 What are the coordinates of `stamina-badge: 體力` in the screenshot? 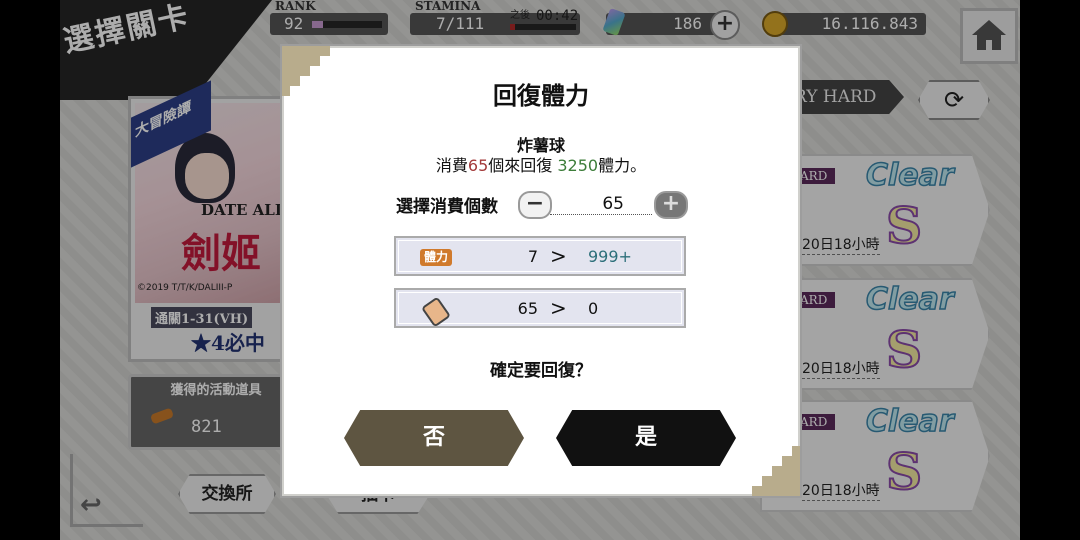 It's located at (436, 257).